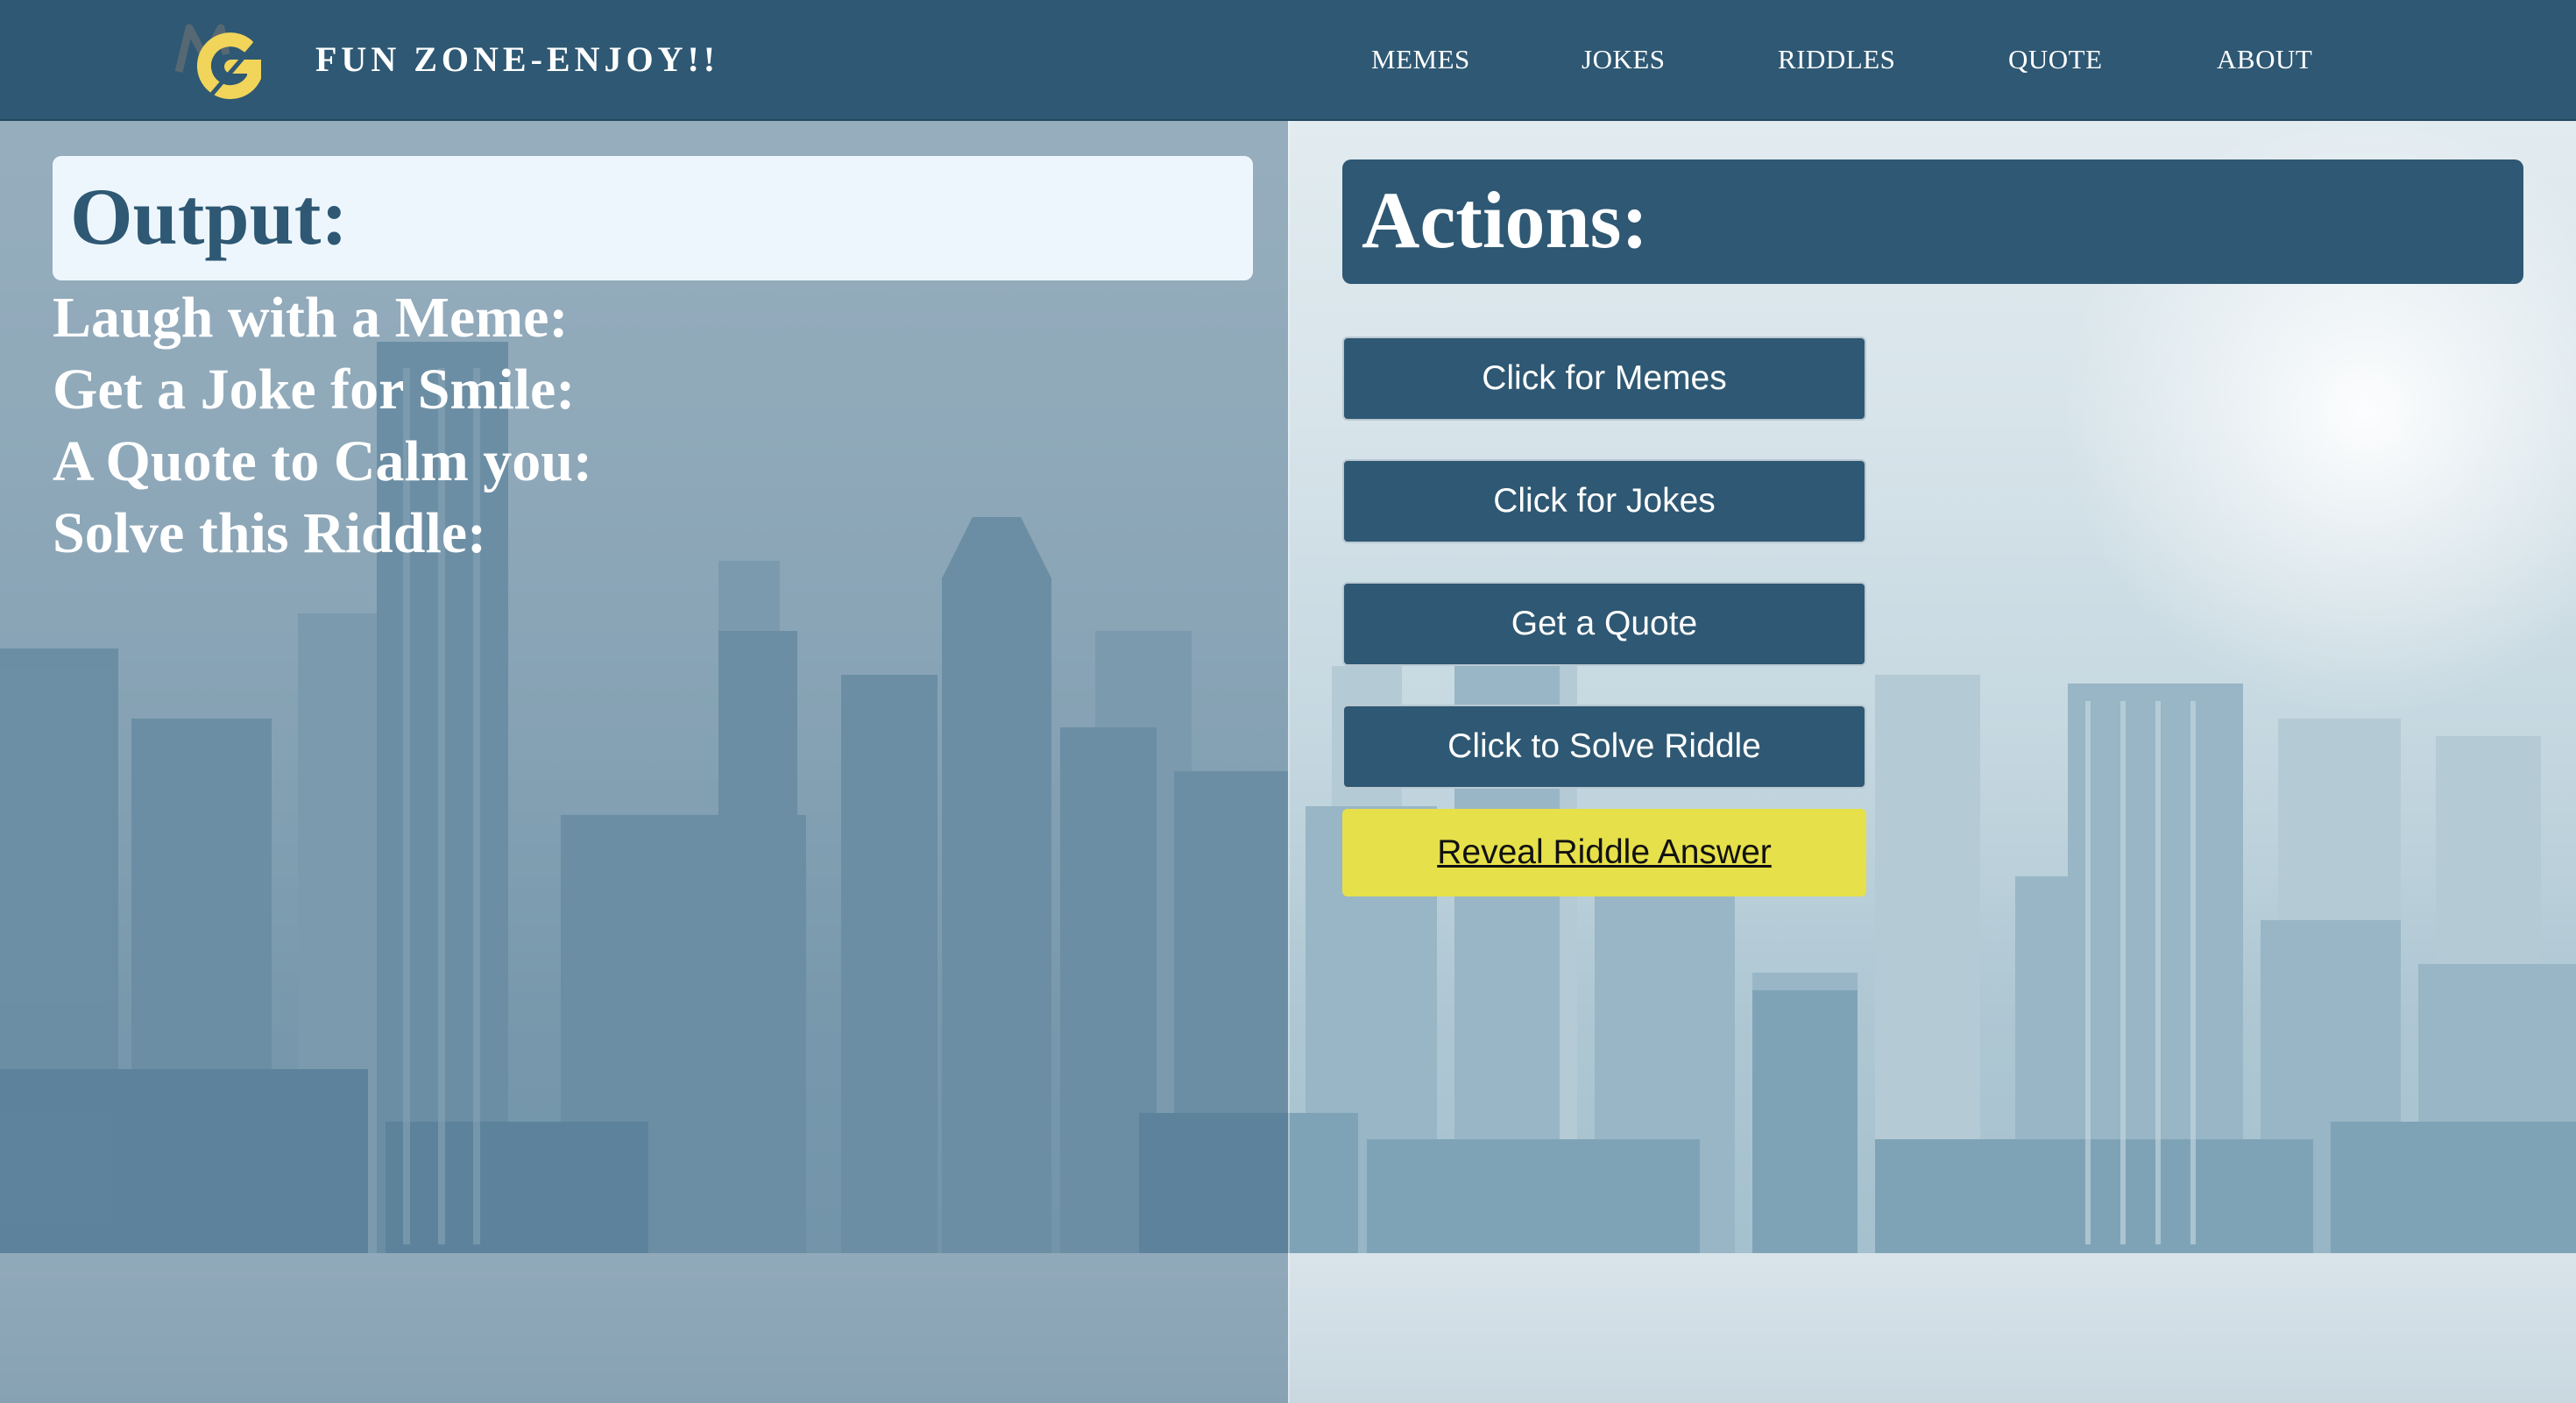  Describe the element at coordinates (1604, 747) in the screenshot. I see `solve-riddle-button: Click to Solve Riddle` at that location.